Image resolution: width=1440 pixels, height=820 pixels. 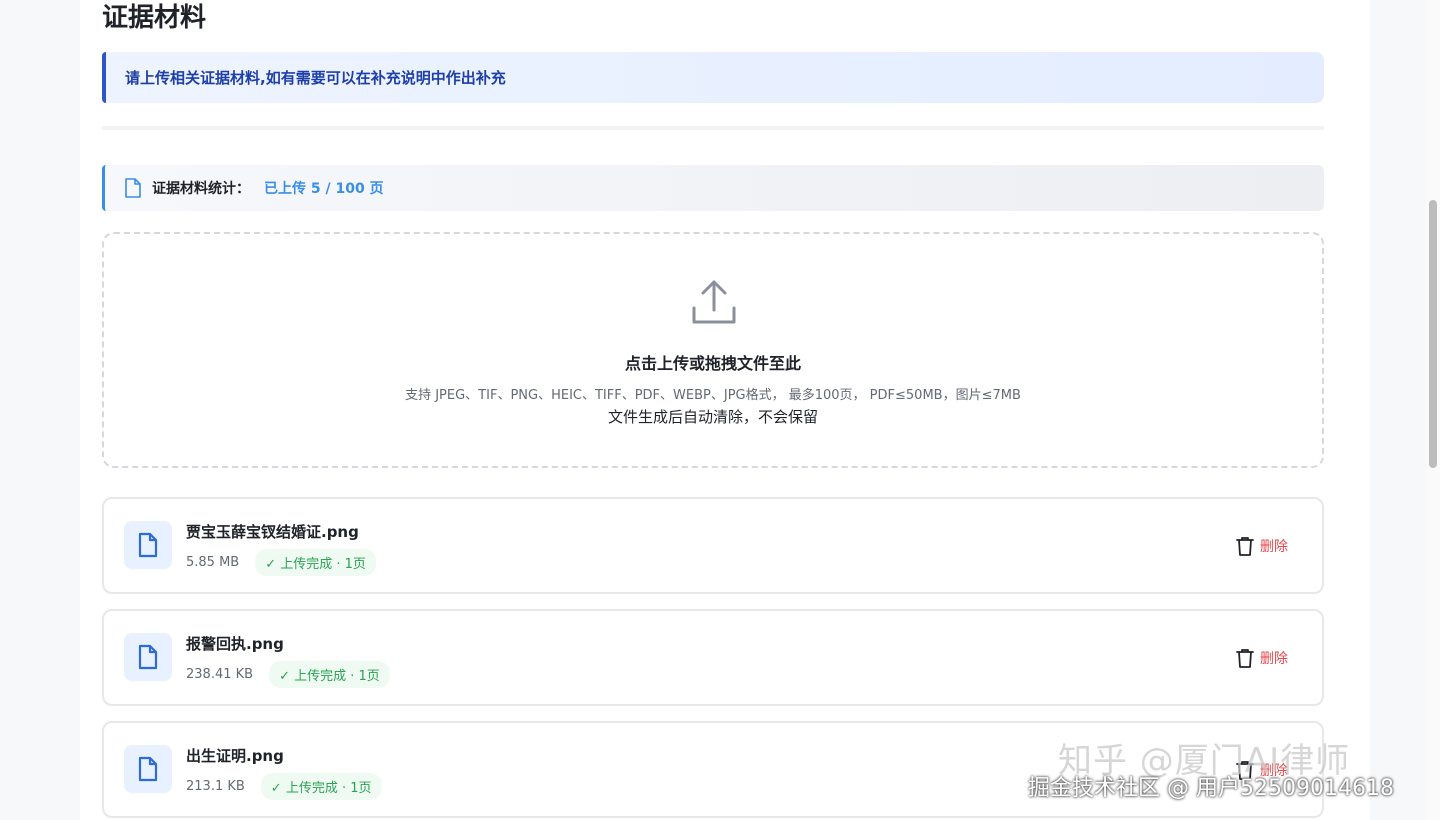 I want to click on file-meta: 238.41 KB ✓ 上传完成 · 1页, so click(x=288, y=674).